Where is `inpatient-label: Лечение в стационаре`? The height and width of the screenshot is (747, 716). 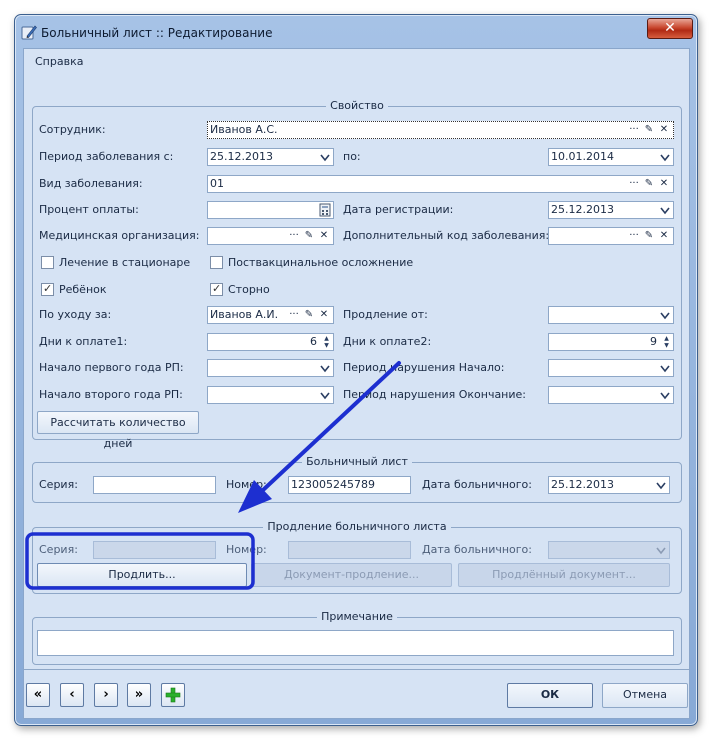
inpatient-label: Лечение в стационаре is located at coordinates (125, 262).